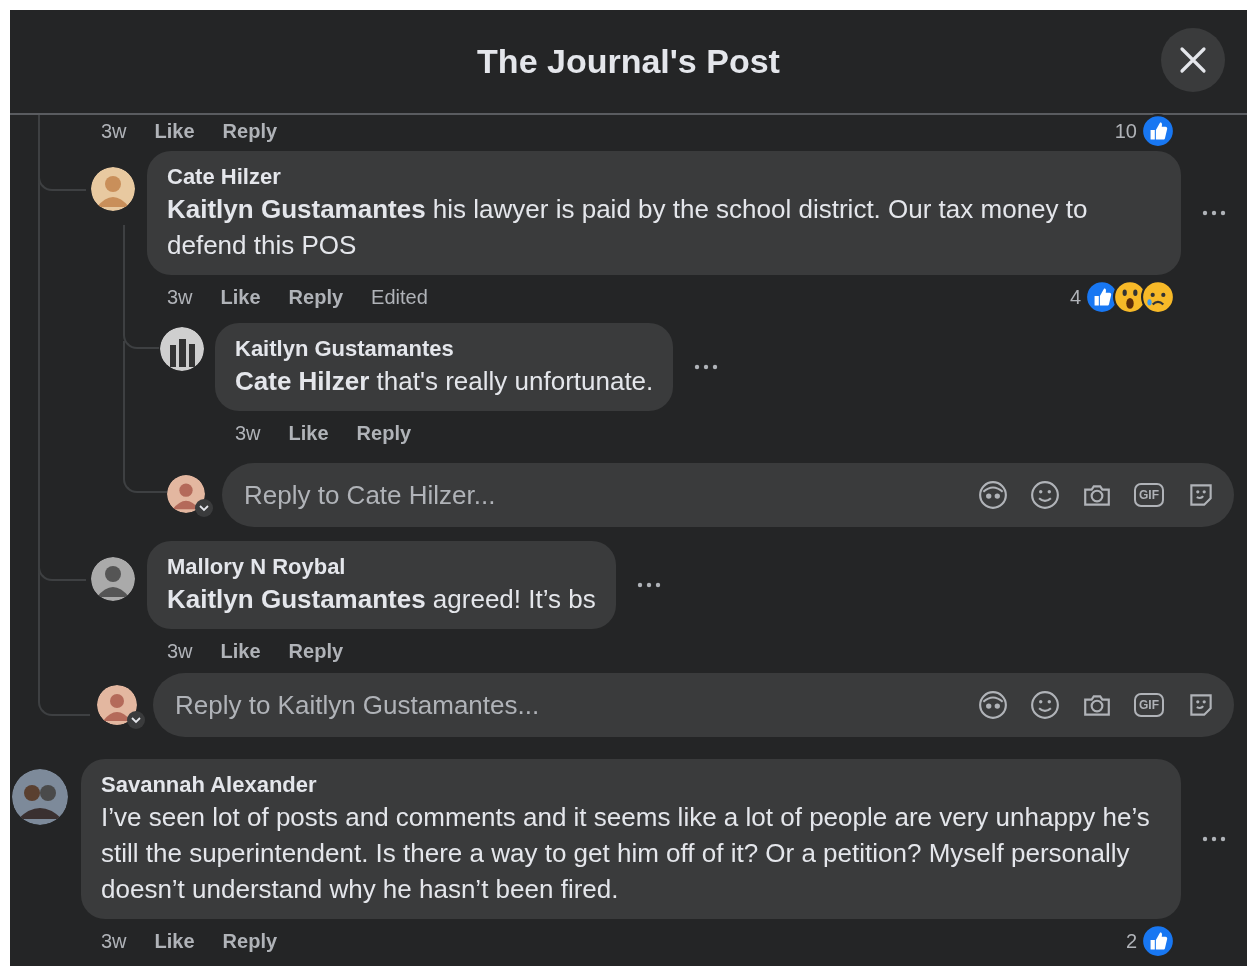 This screenshot has height=966, width=1247. Describe the element at coordinates (1193, 60) in the screenshot. I see `close-icon` at that location.